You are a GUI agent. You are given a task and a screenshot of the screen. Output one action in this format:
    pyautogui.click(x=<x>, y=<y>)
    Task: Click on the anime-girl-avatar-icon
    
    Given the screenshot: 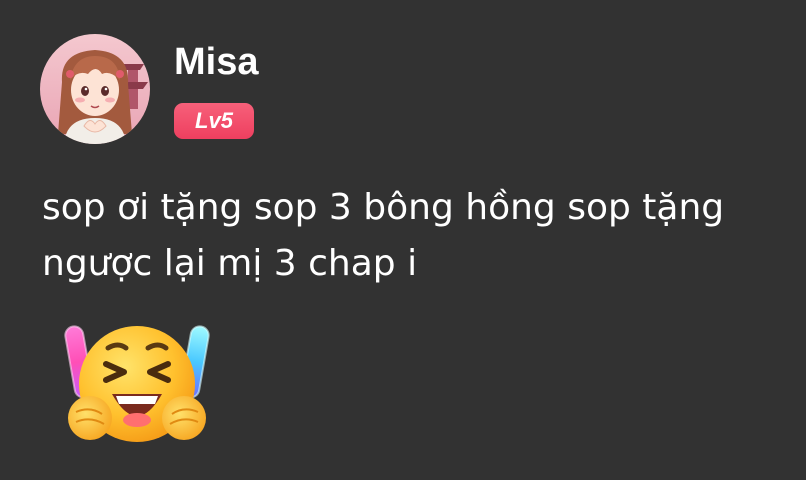 What is the action you would take?
    pyautogui.click(x=95, y=89)
    